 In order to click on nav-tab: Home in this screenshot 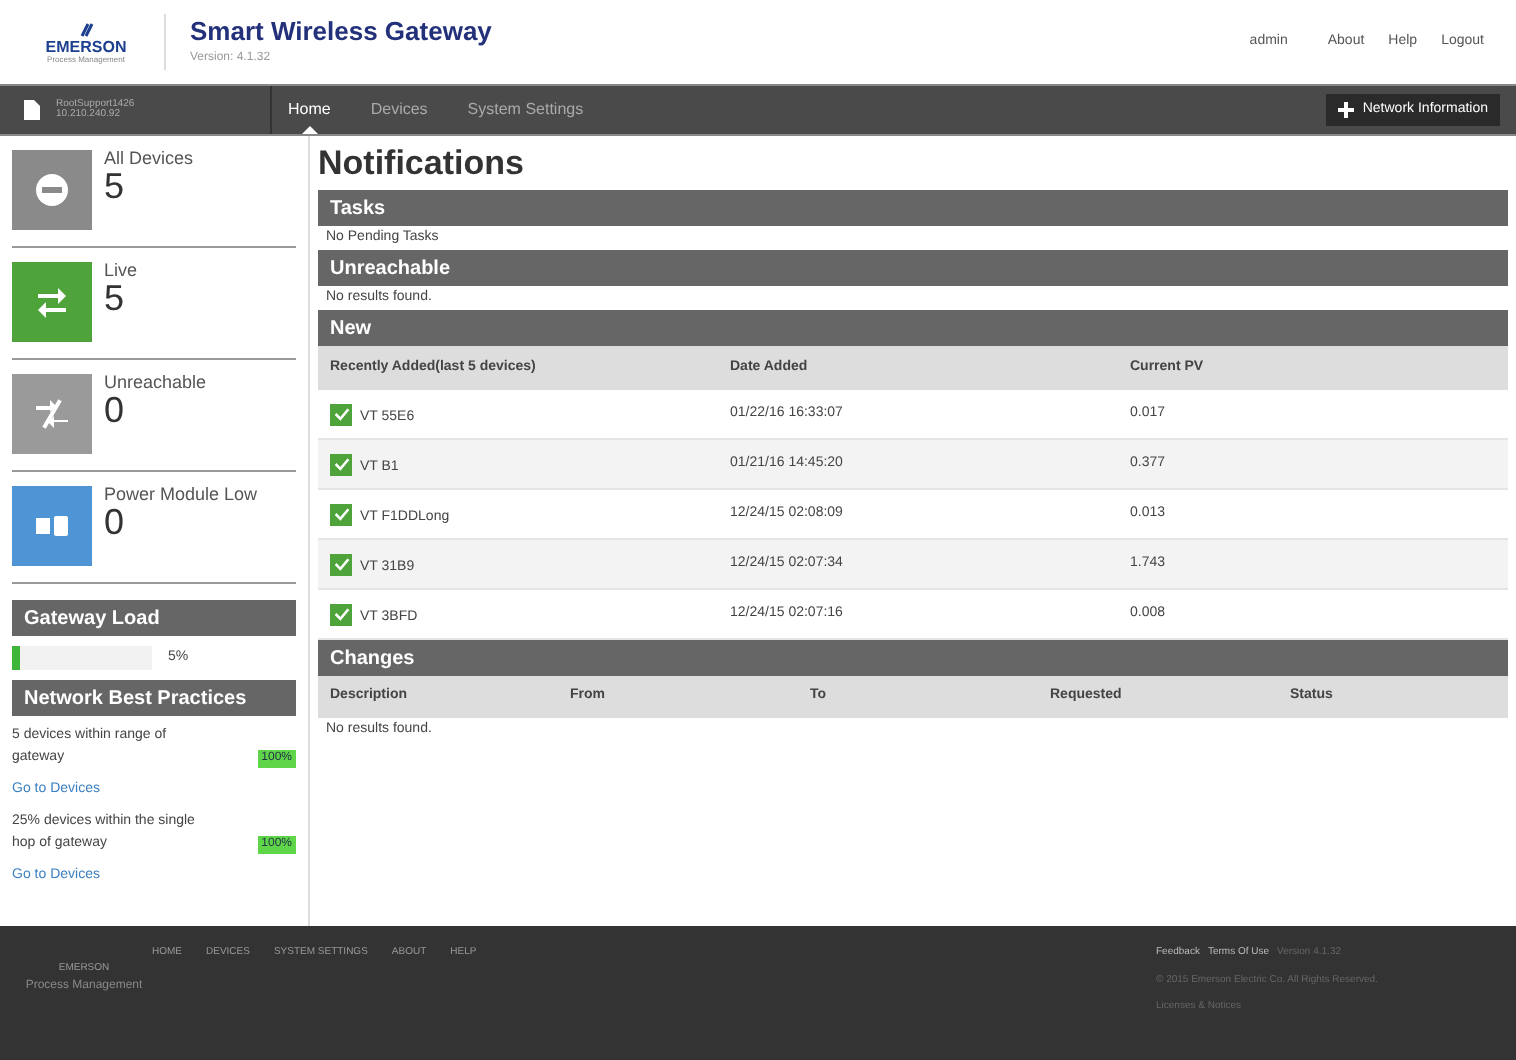, I will do `click(309, 110)`.